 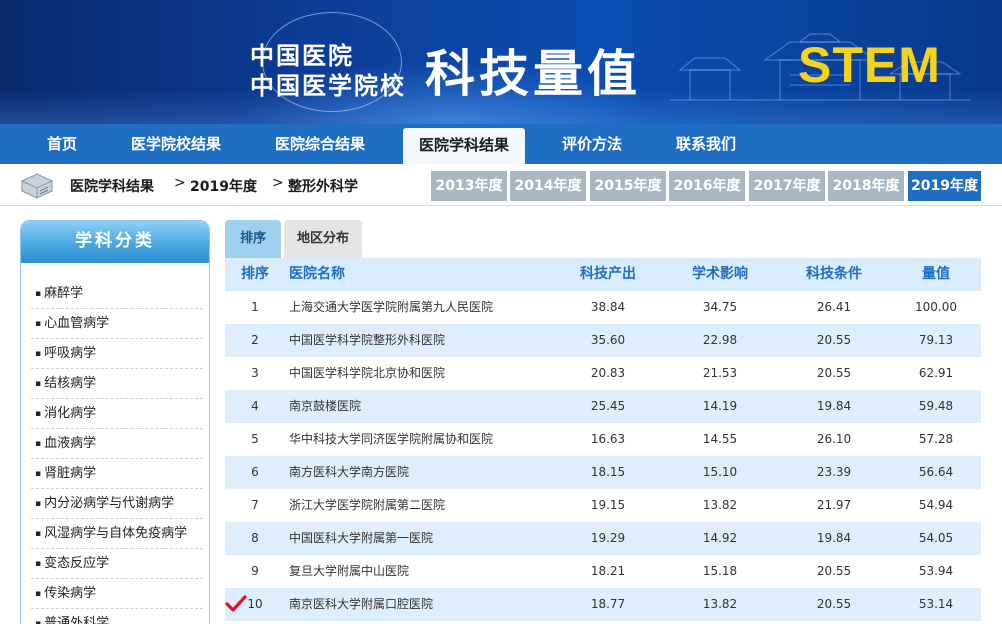 What do you see at coordinates (117, 414) in the screenshot?
I see `sidebar-item: ▪ 消化病学` at bounding box center [117, 414].